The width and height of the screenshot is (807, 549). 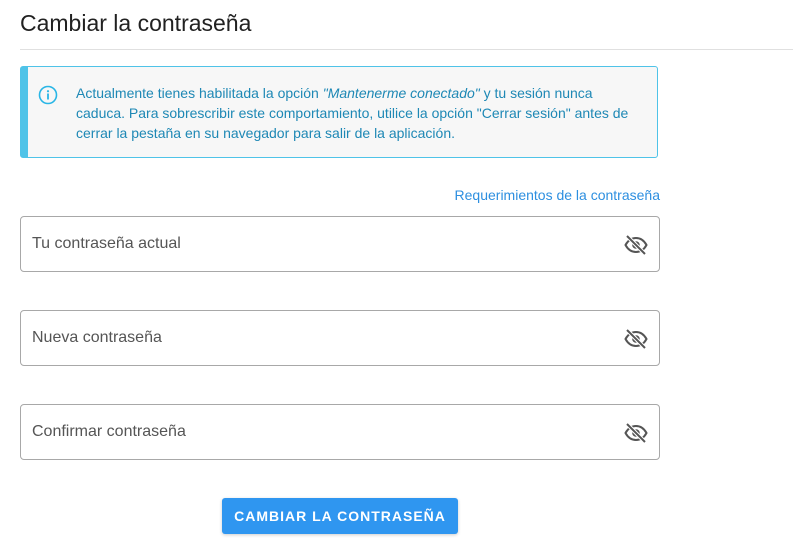 I want to click on confirm-password-field, so click(x=340, y=432).